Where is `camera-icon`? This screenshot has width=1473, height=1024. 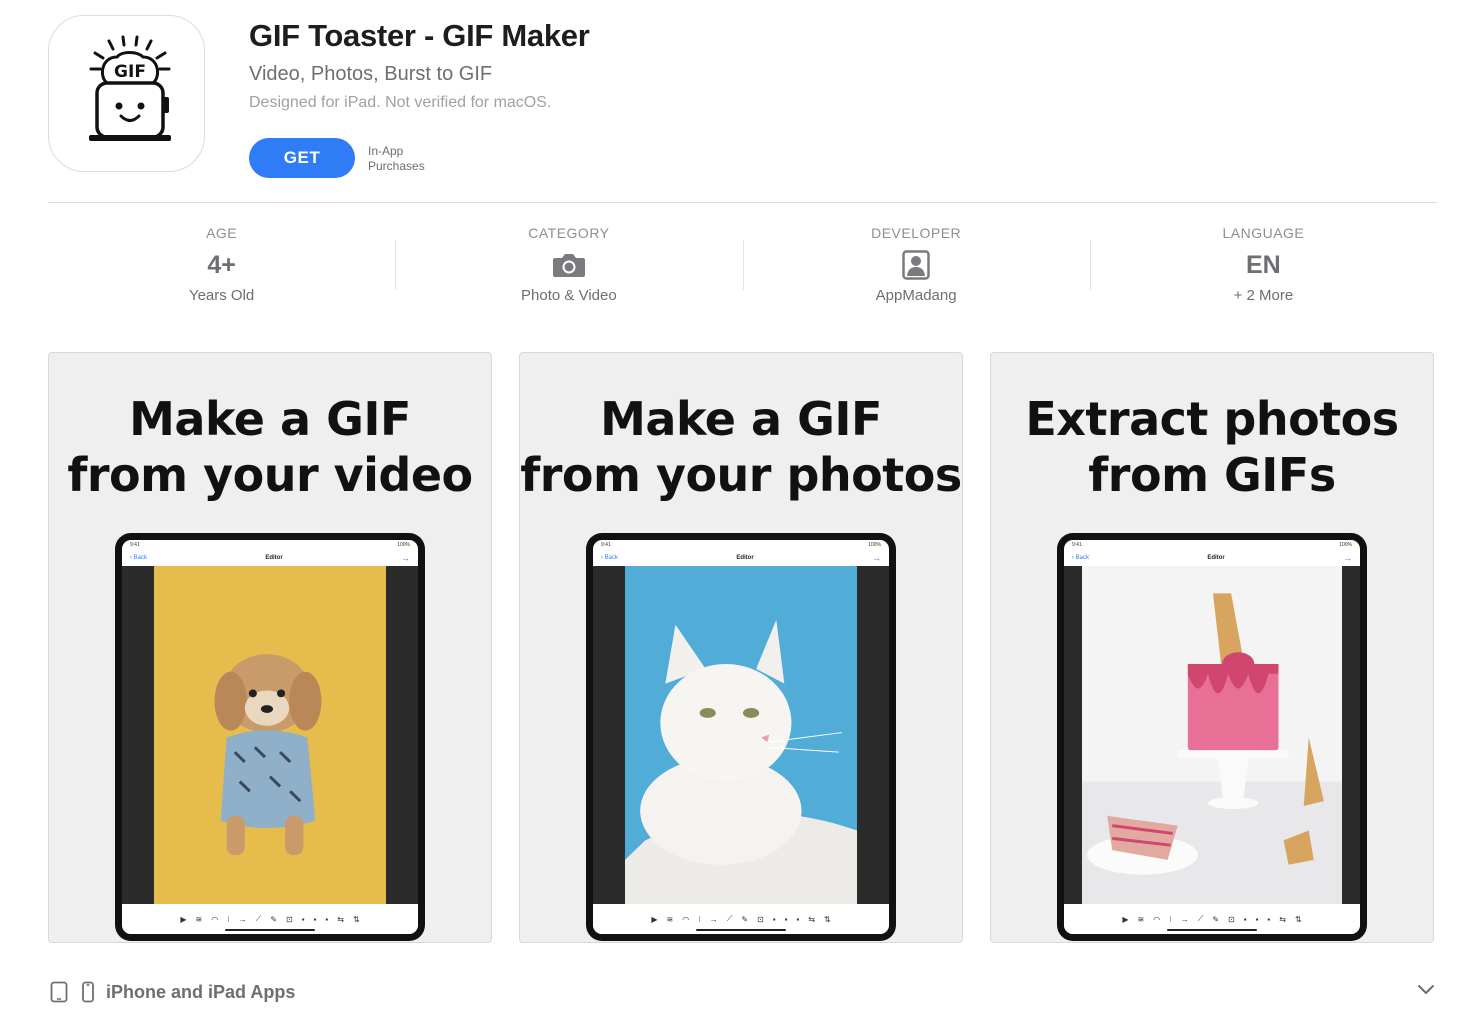
camera-icon is located at coordinates (568, 265).